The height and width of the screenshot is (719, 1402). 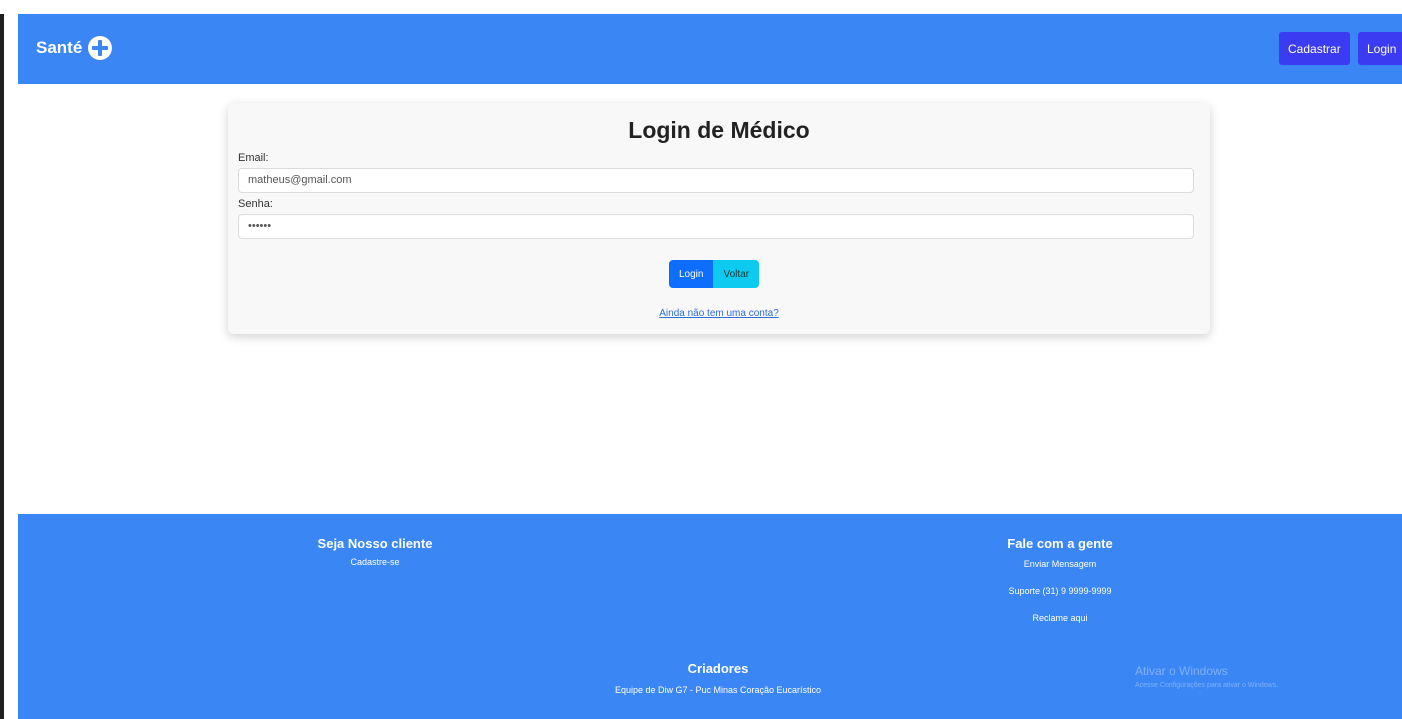 What do you see at coordinates (719, 130) in the screenshot?
I see `page-title: Login de Médico` at bounding box center [719, 130].